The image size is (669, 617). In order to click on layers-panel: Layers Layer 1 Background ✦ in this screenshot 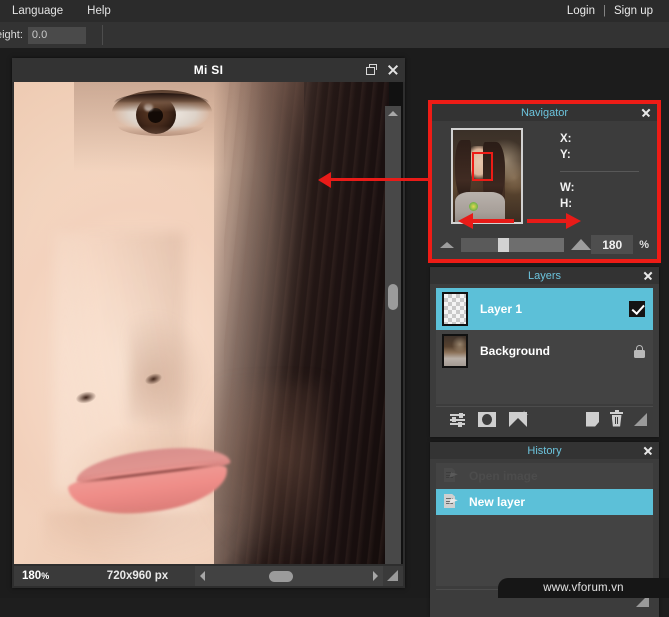, I will do `click(544, 352)`.